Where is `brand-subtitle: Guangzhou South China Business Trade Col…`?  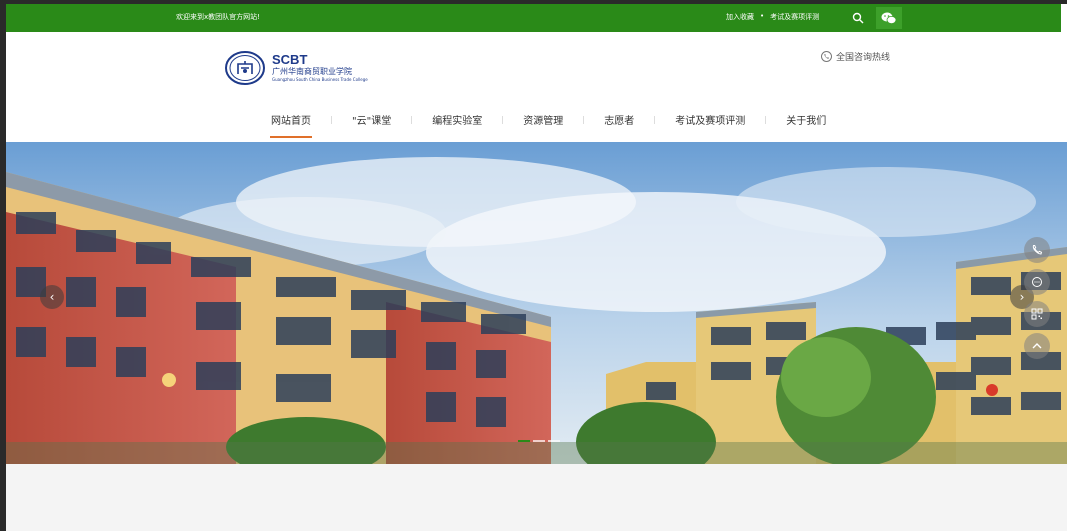 brand-subtitle: Guangzhou South China Business Trade Col… is located at coordinates (320, 79).